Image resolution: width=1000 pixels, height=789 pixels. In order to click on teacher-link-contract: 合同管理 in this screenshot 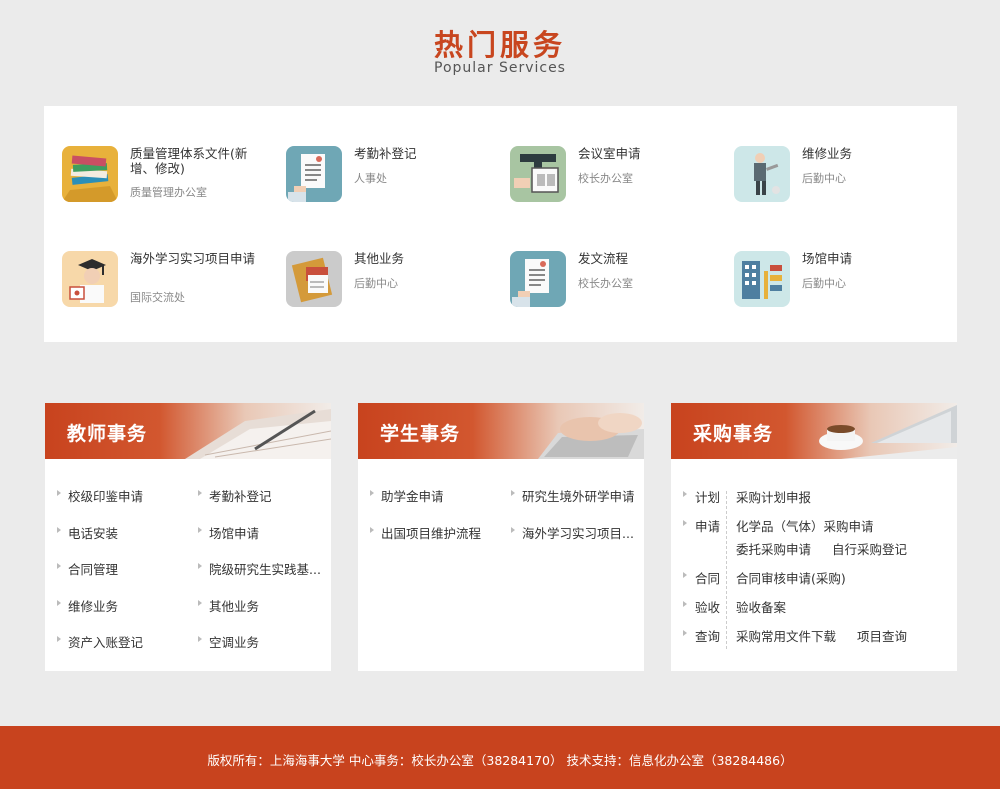, I will do `click(130, 568)`.